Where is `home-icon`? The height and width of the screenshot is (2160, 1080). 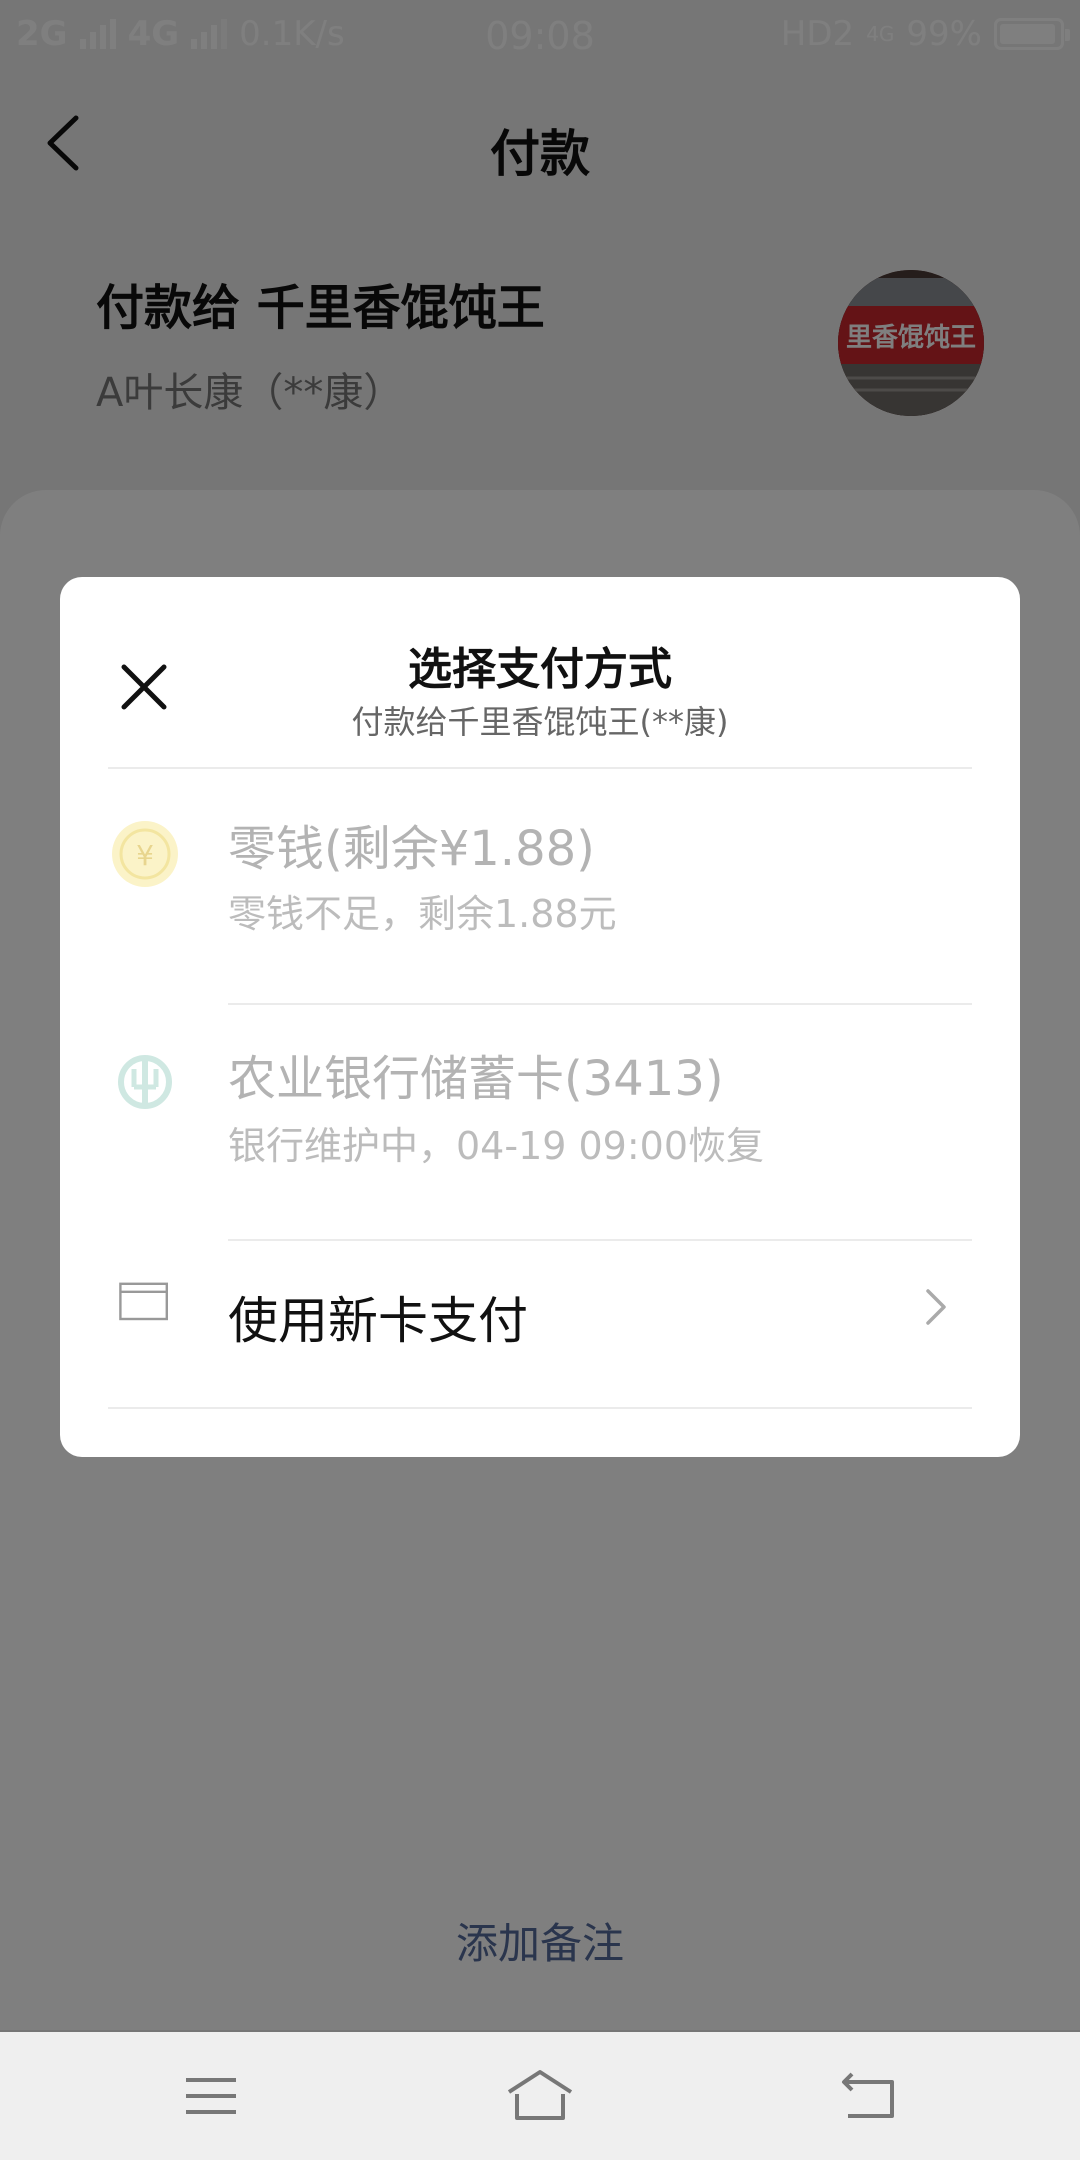
home-icon is located at coordinates (540, 2096).